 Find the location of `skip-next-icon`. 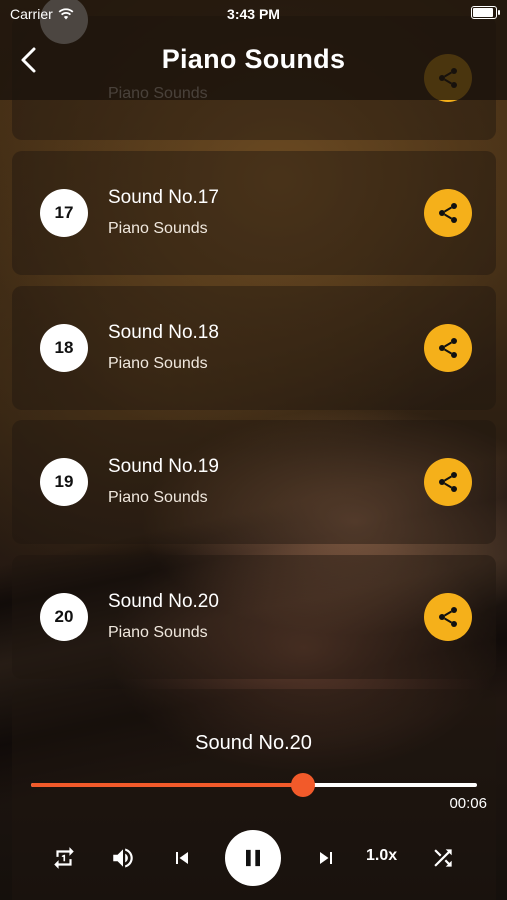

skip-next-icon is located at coordinates (326, 858).